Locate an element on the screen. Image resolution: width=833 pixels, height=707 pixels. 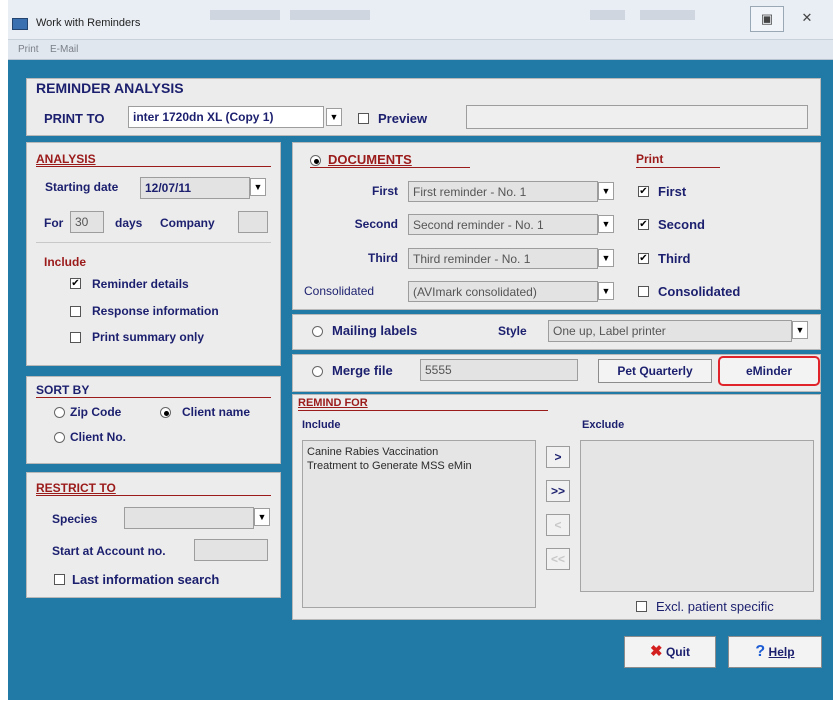
analysis-inner-divider is located at coordinates (153, 242).